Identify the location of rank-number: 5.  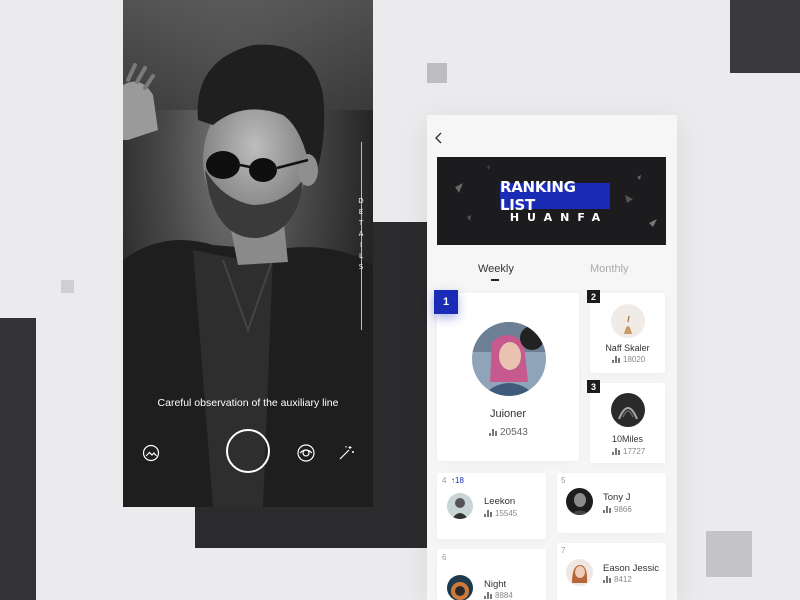
(563, 480).